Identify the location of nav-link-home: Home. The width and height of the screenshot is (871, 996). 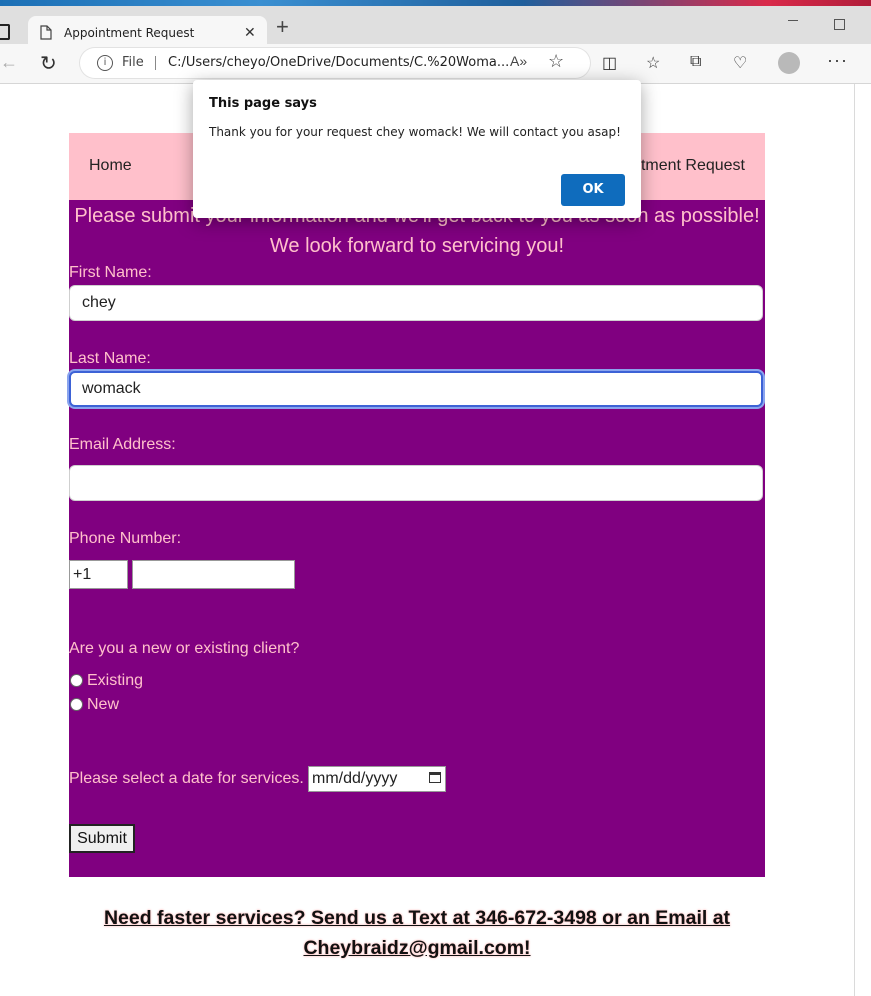
(110, 166).